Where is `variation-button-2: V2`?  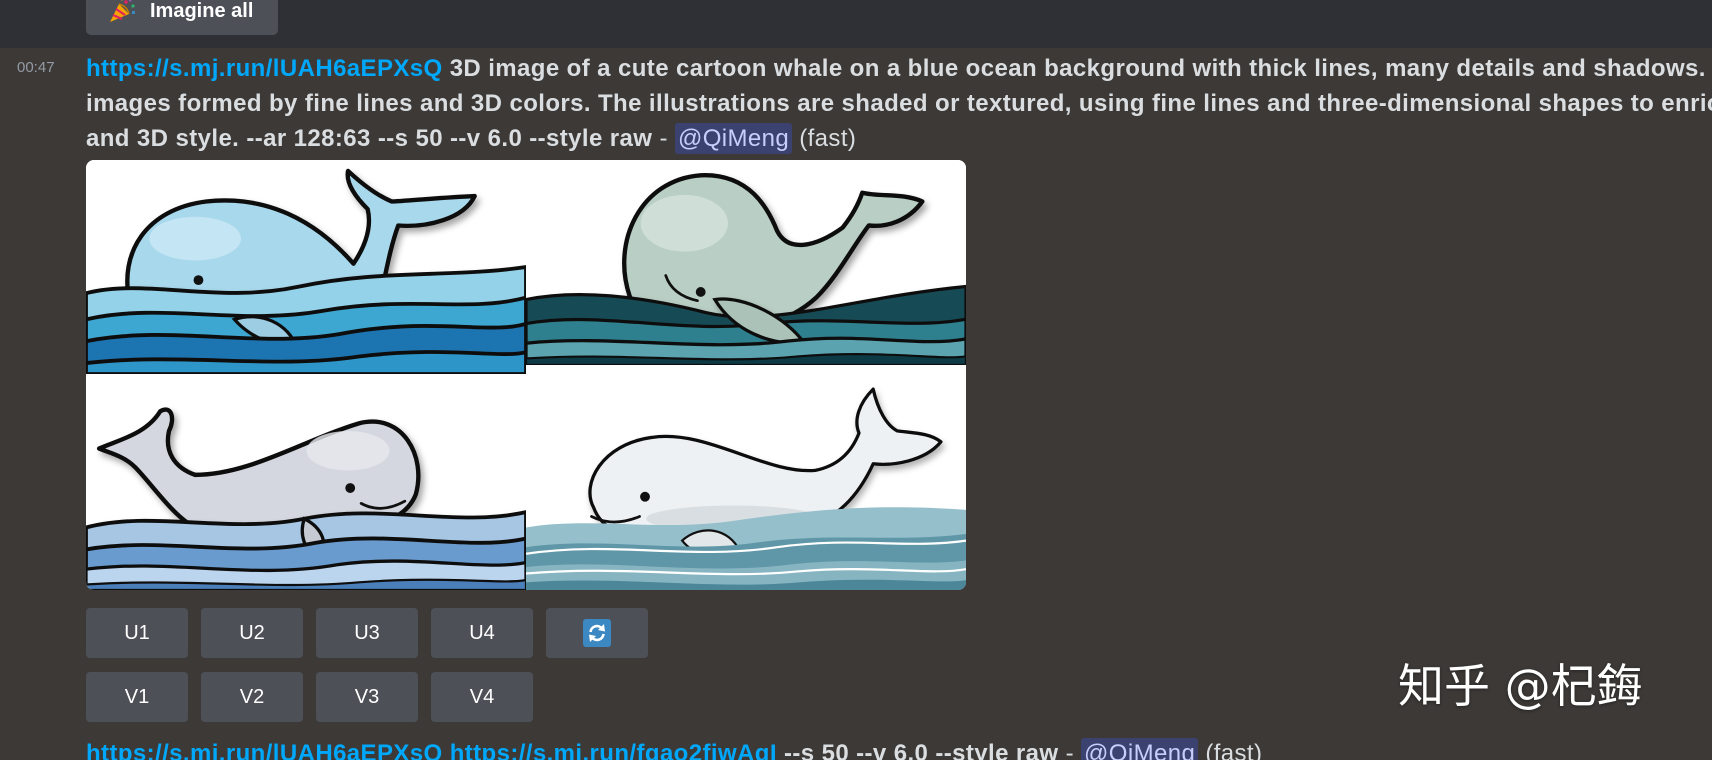
variation-button-2: V2 is located at coordinates (252, 697).